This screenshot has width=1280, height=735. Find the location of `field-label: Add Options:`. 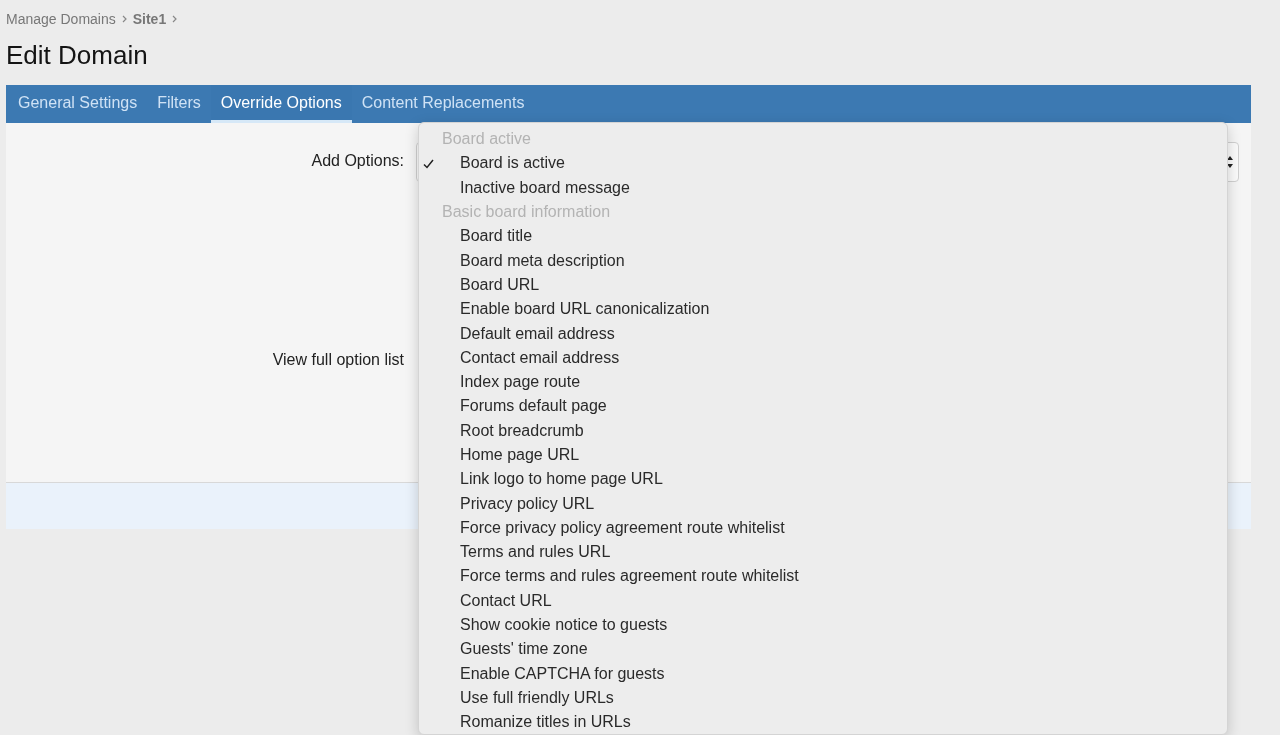

field-label: Add Options: is located at coordinates (358, 161).